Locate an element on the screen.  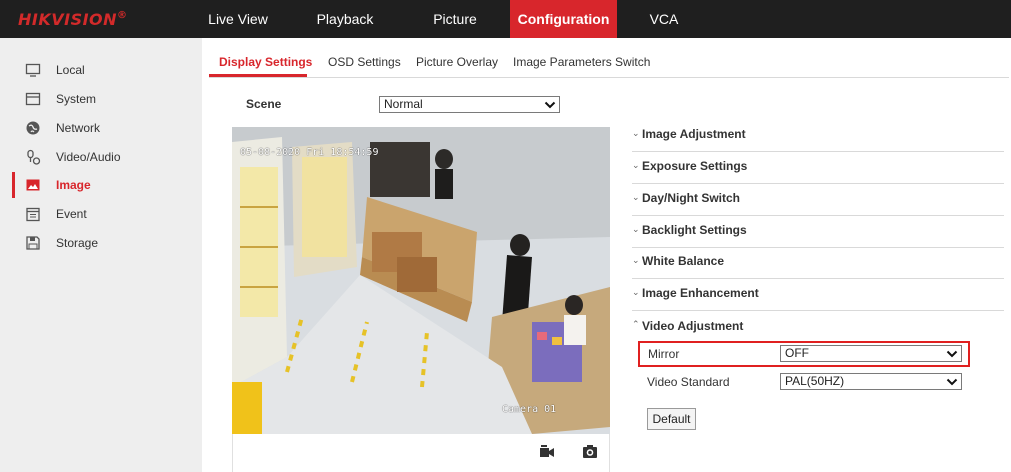
event-icon is located at coordinates (33, 214).